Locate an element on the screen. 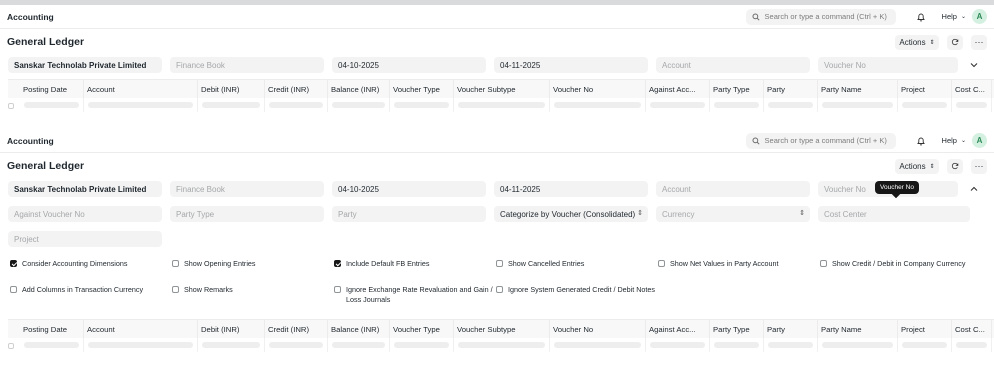  party-field: Party is located at coordinates (409, 214).